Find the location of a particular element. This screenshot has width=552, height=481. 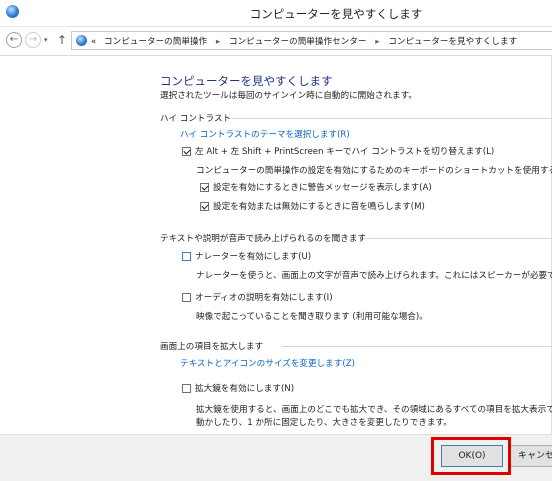

high-contrast-theme-link: ハイ コントラストのテーマを選択します(R) is located at coordinates (265, 134).